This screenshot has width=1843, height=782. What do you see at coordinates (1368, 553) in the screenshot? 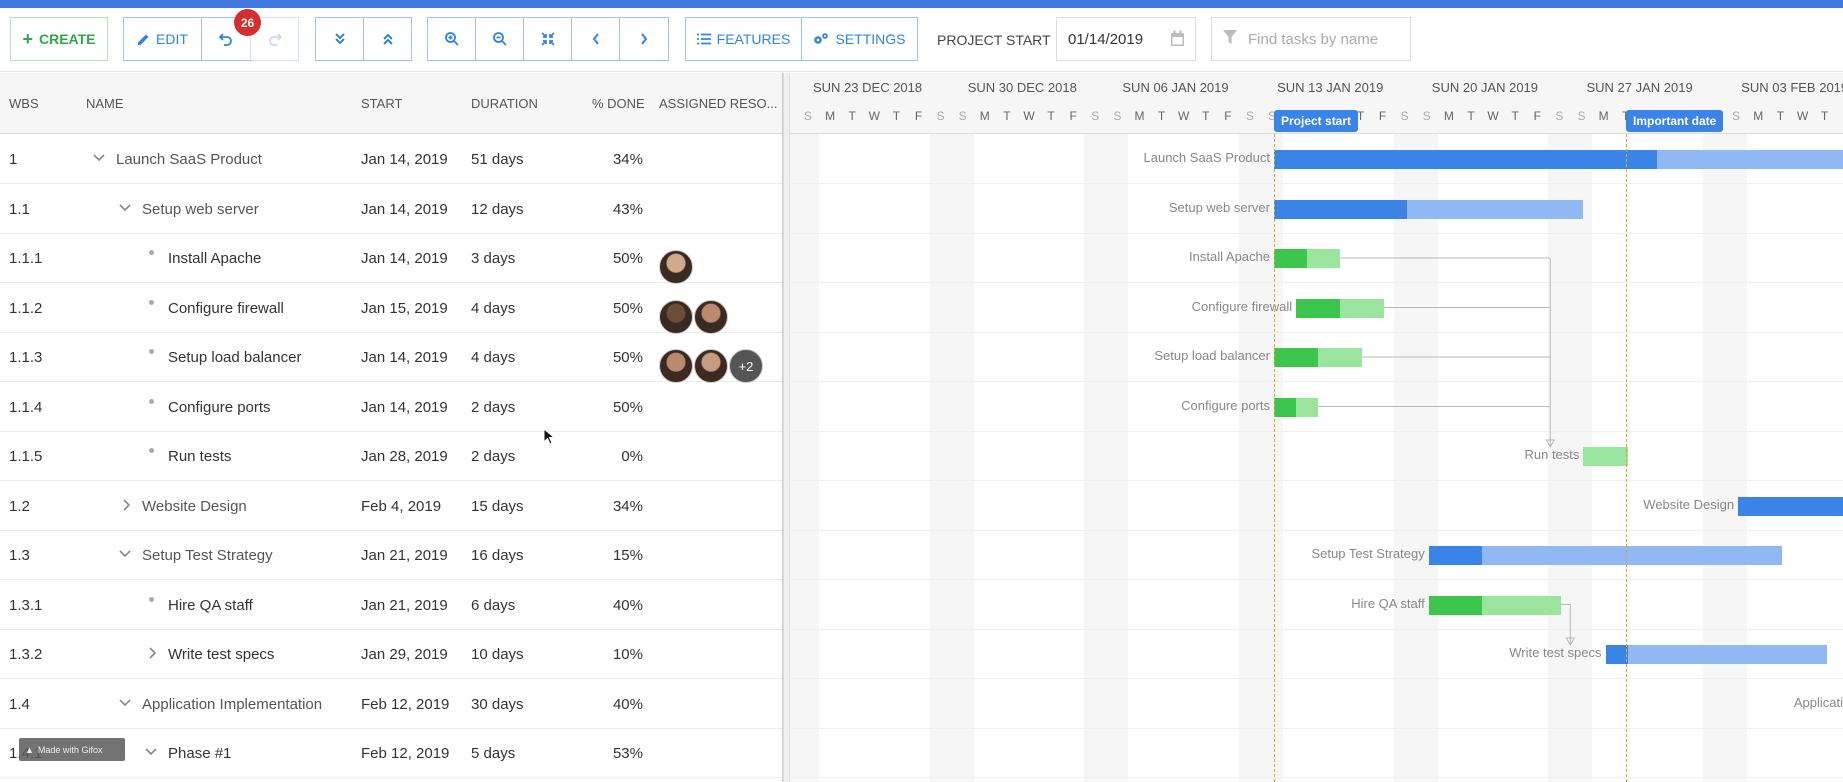
I see `task-bar-label: Setup Test Strategy` at bounding box center [1368, 553].